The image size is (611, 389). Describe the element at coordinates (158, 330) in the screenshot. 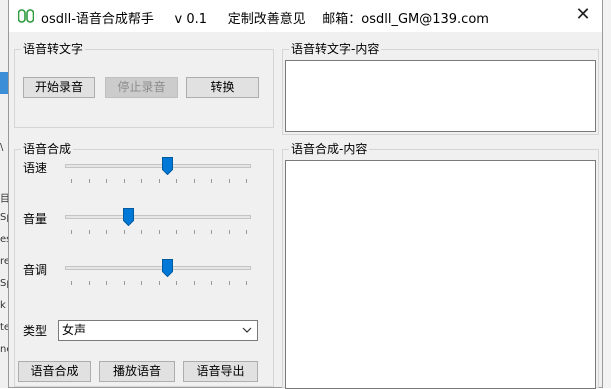

I see `voice-type-select: 女声` at that location.